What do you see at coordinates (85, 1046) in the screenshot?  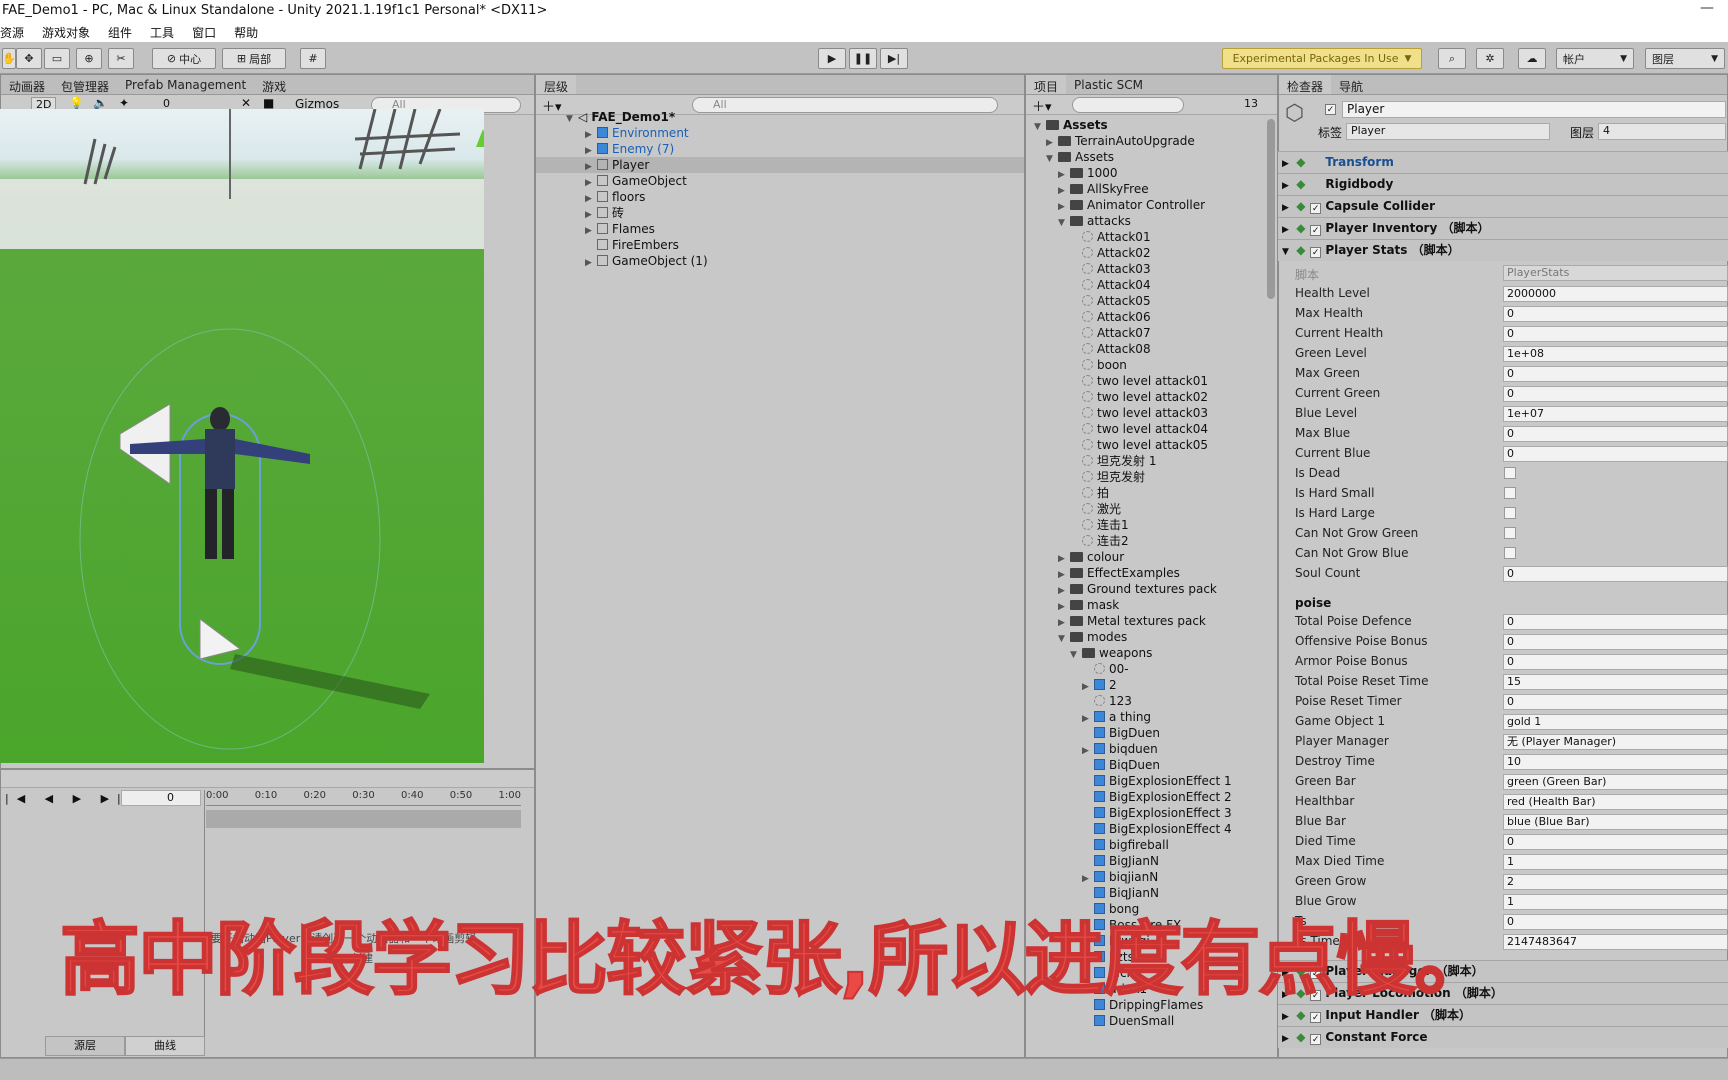 I see `tab-dopesheet: 源层` at bounding box center [85, 1046].